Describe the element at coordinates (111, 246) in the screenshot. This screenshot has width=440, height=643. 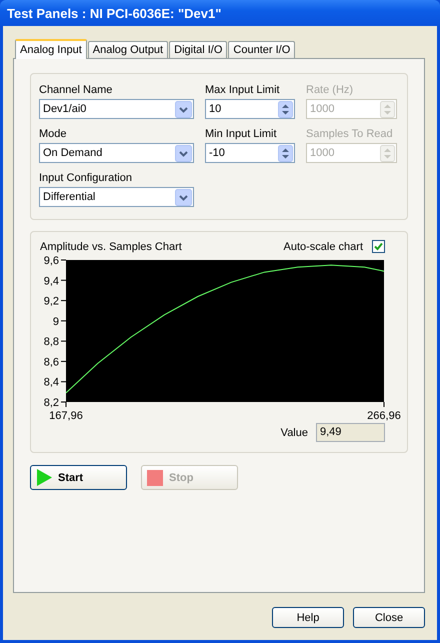
I see `chart-title: Amplitude vs. Samples Chart` at that location.